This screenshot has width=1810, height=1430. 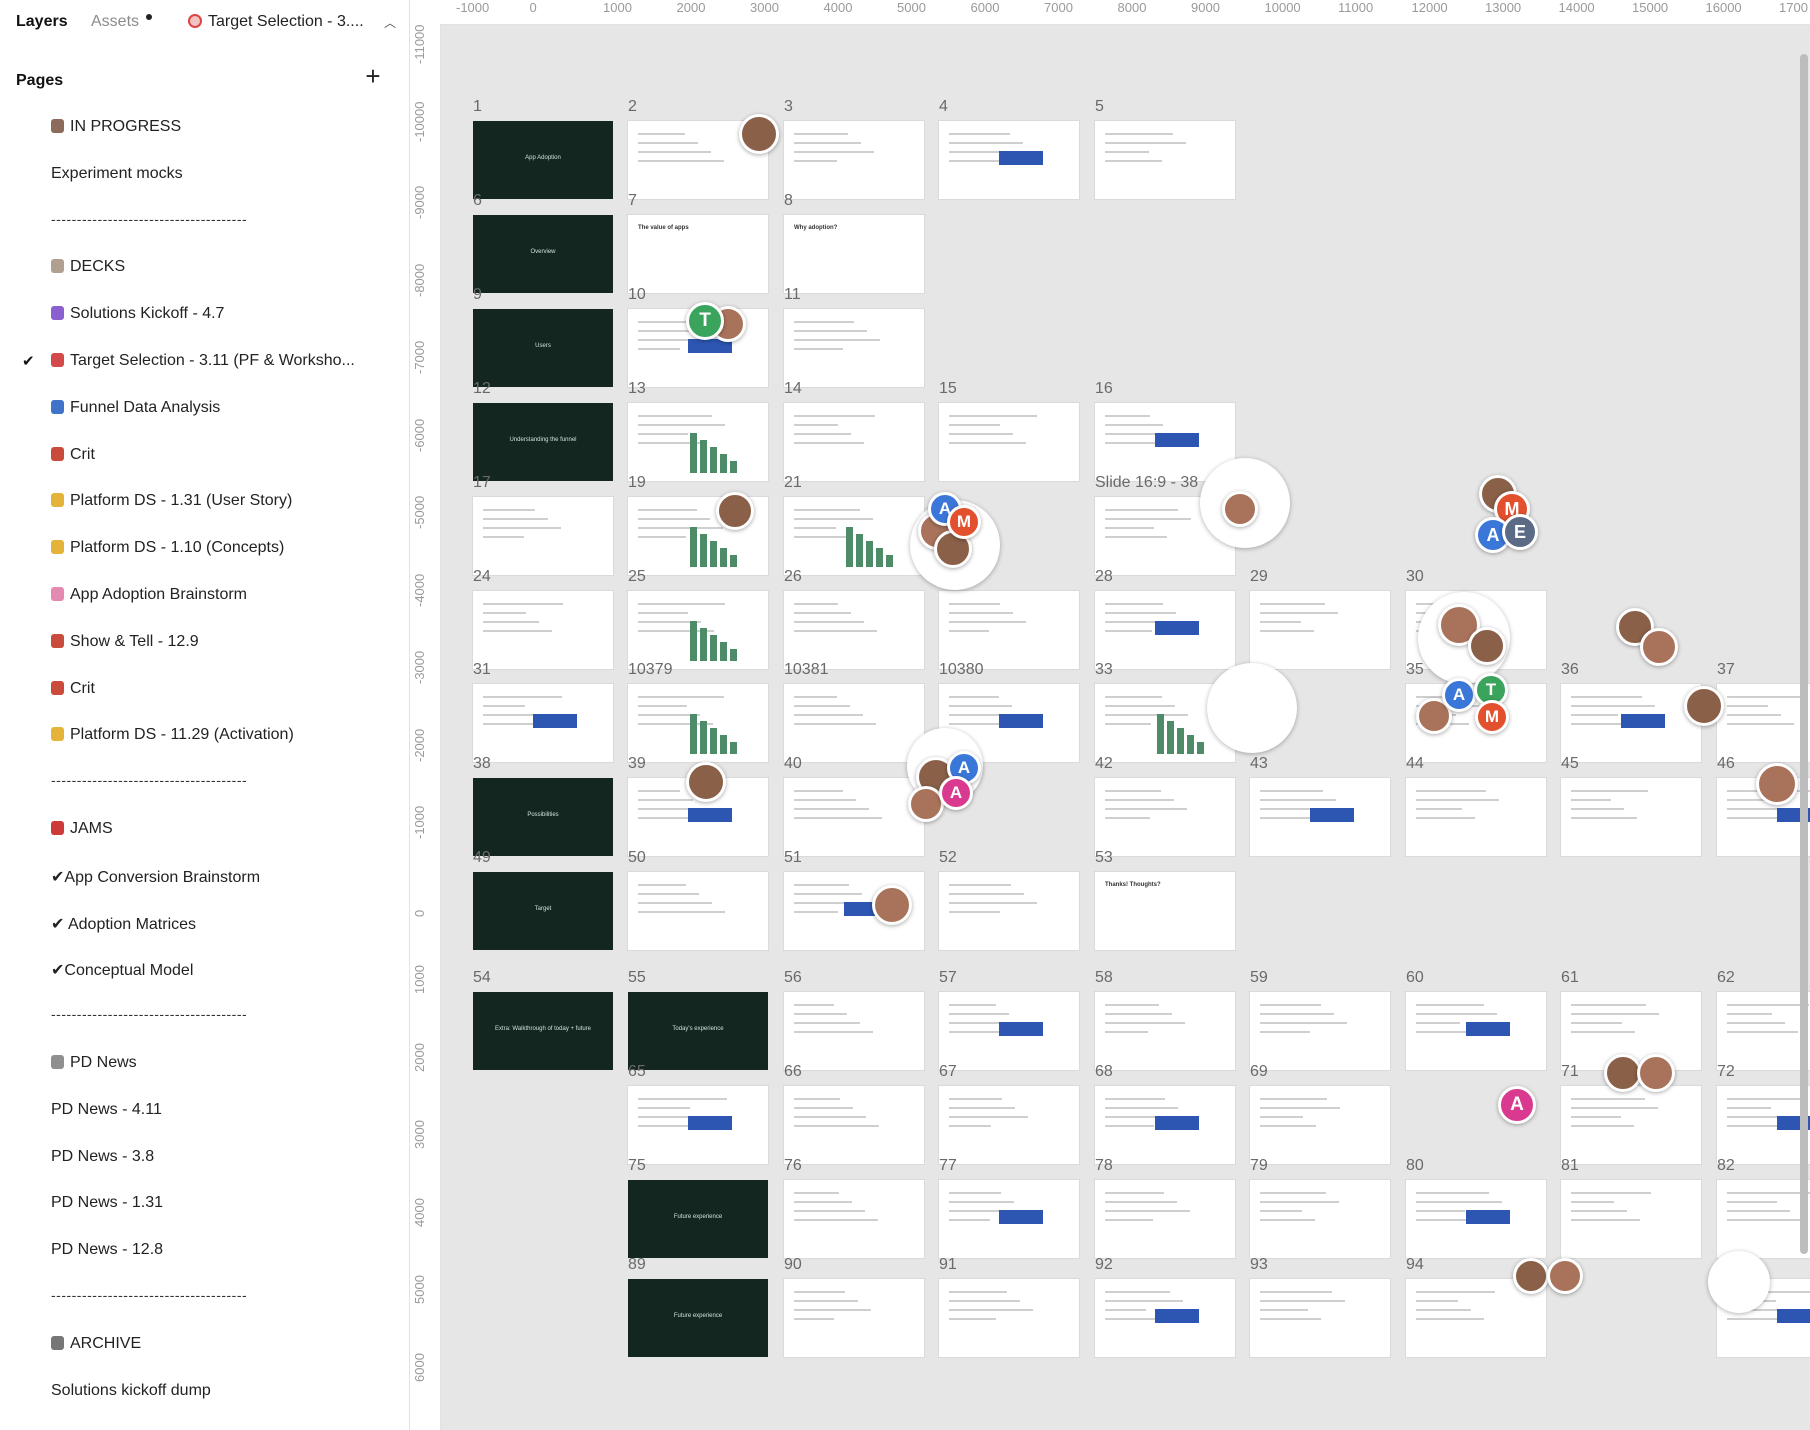 I want to click on slide-thumbnail: Users, so click(x=543, y=348).